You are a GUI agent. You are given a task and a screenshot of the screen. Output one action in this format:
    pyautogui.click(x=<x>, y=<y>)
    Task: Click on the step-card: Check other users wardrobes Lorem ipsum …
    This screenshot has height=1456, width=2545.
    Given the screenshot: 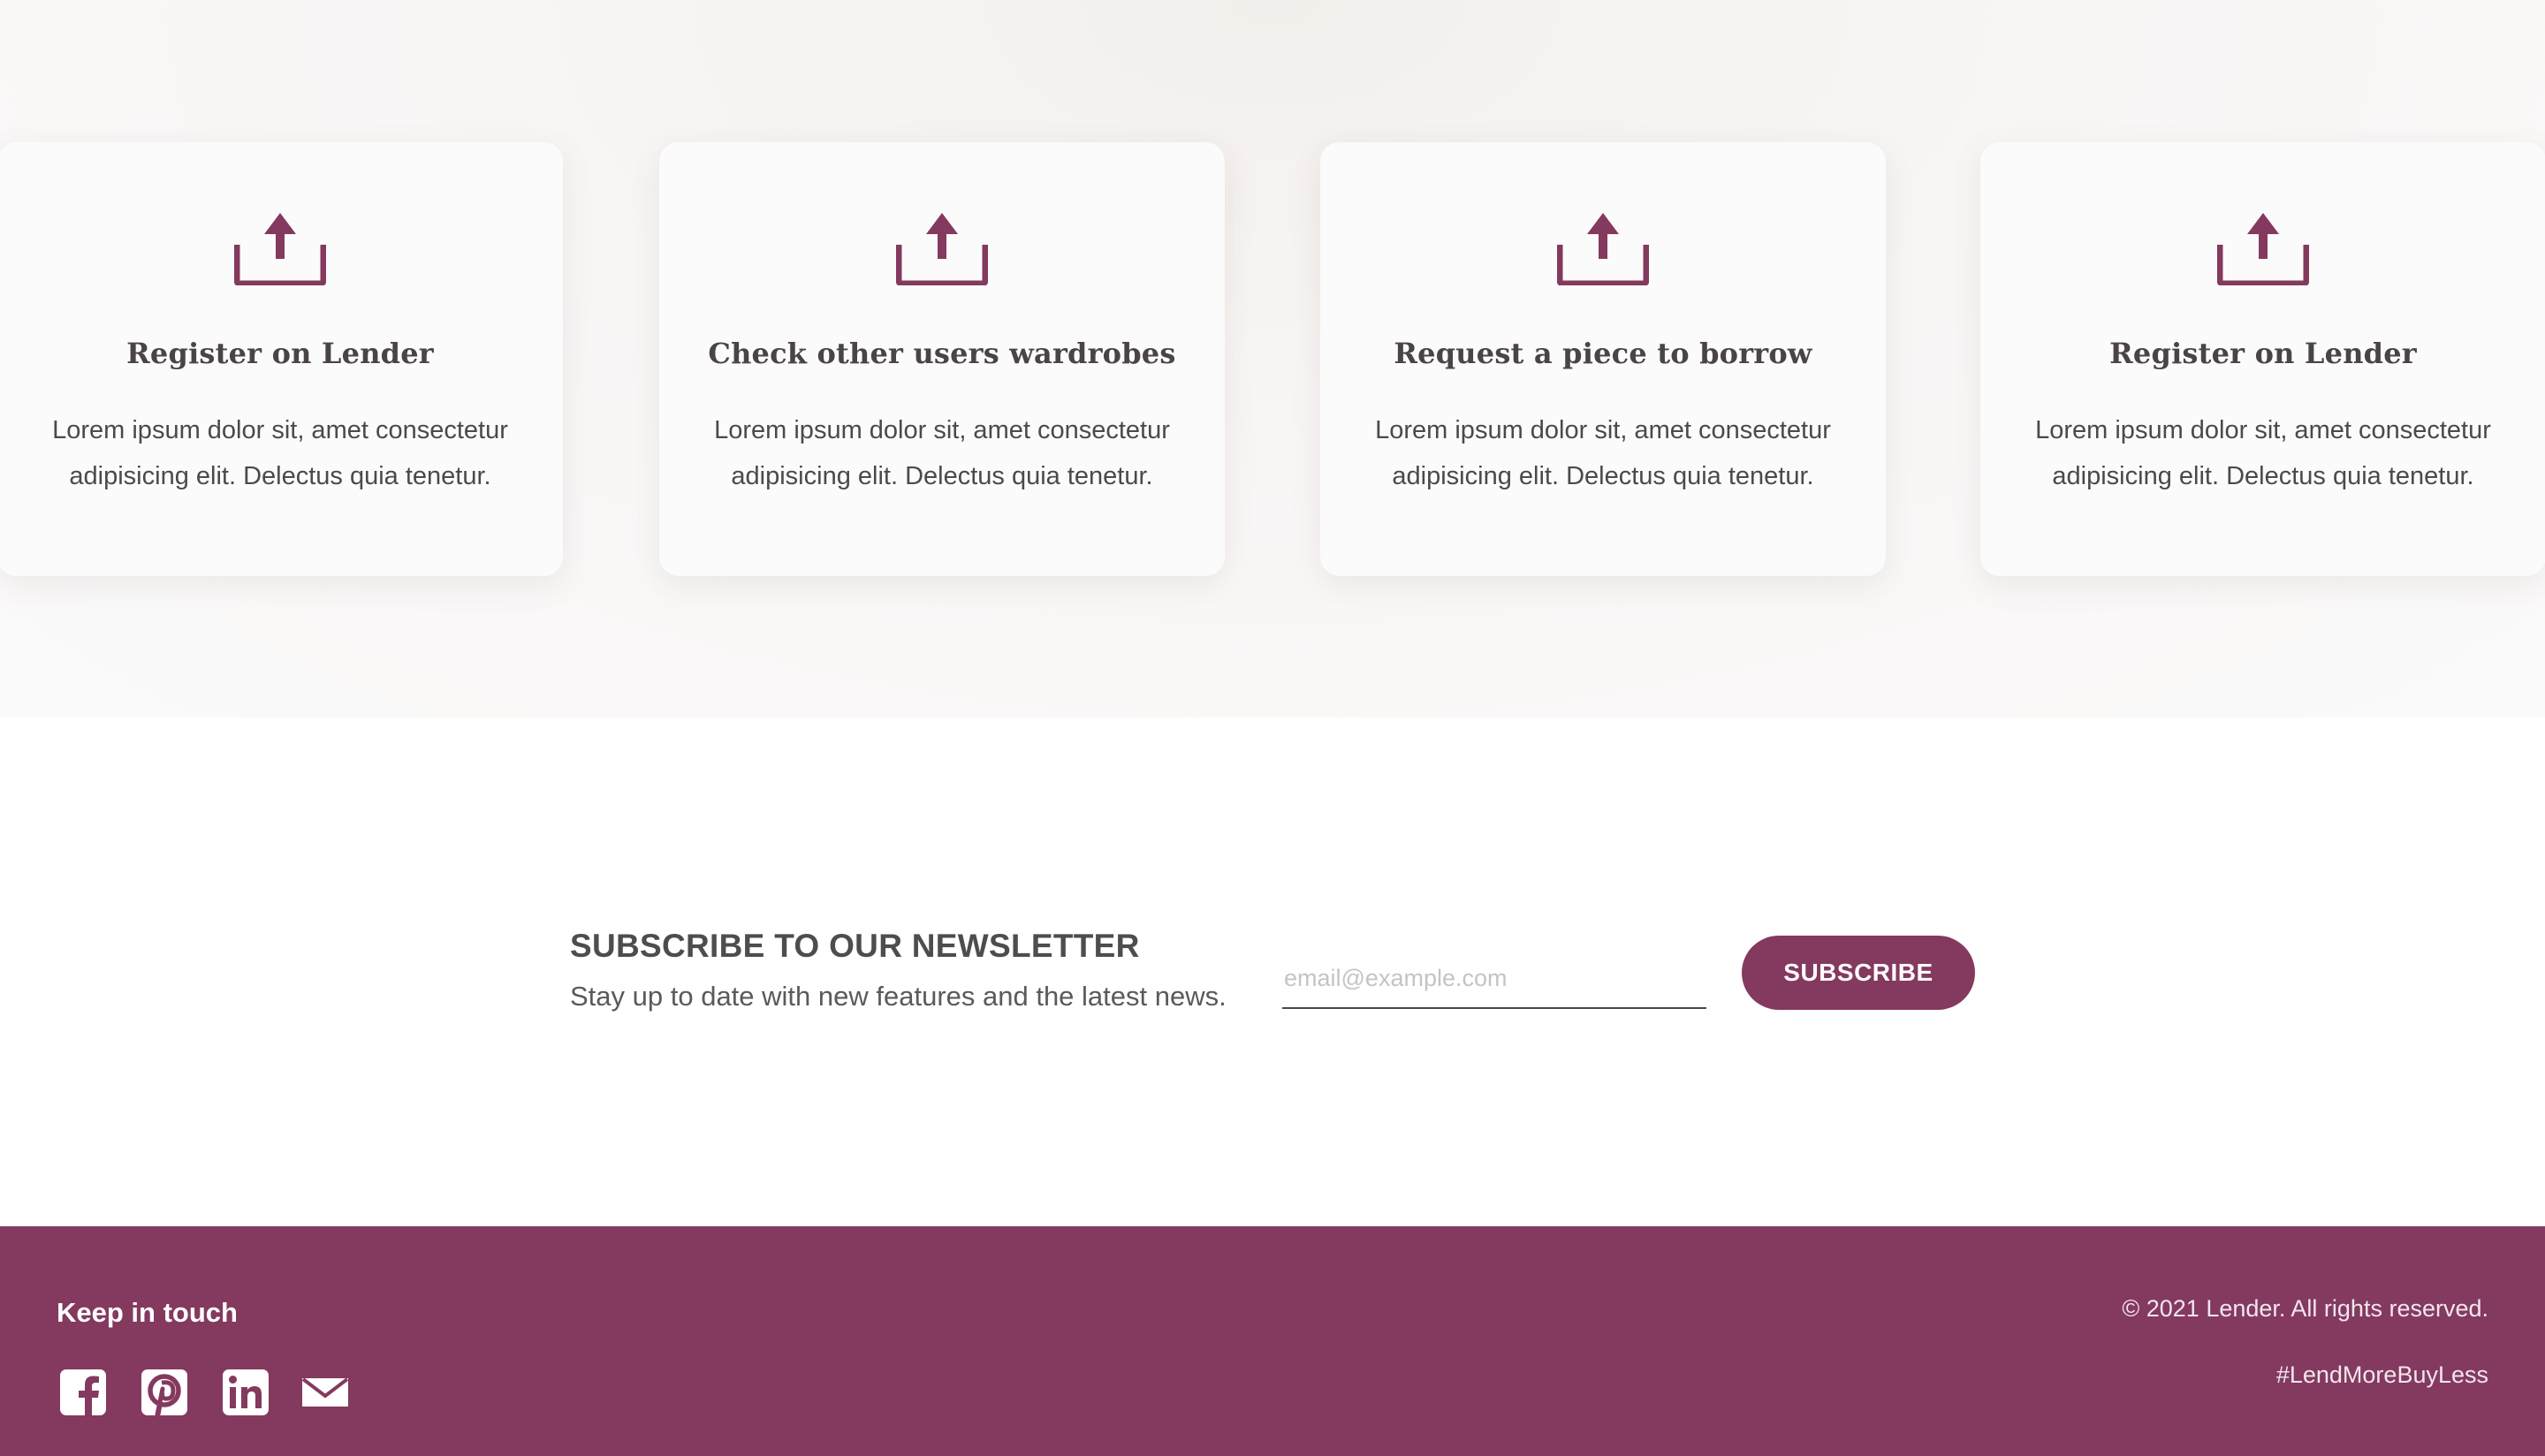 What is the action you would take?
    pyautogui.click(x=942, y=359)
    